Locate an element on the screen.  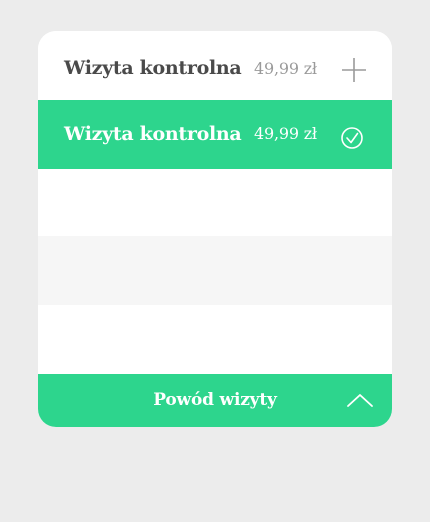
service-row-selected: Wizyta kontrolna 49,99 zł is located at coordinates (215, 134).